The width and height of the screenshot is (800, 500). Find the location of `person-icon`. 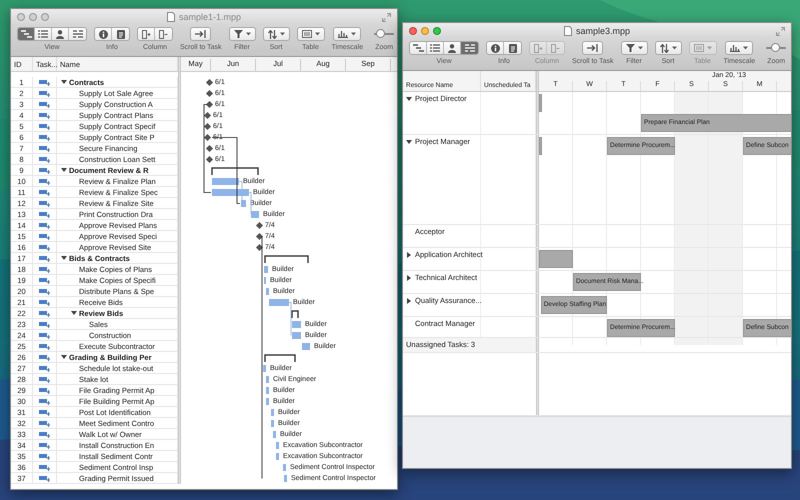

person-icon is located at coordinates (452, 48).